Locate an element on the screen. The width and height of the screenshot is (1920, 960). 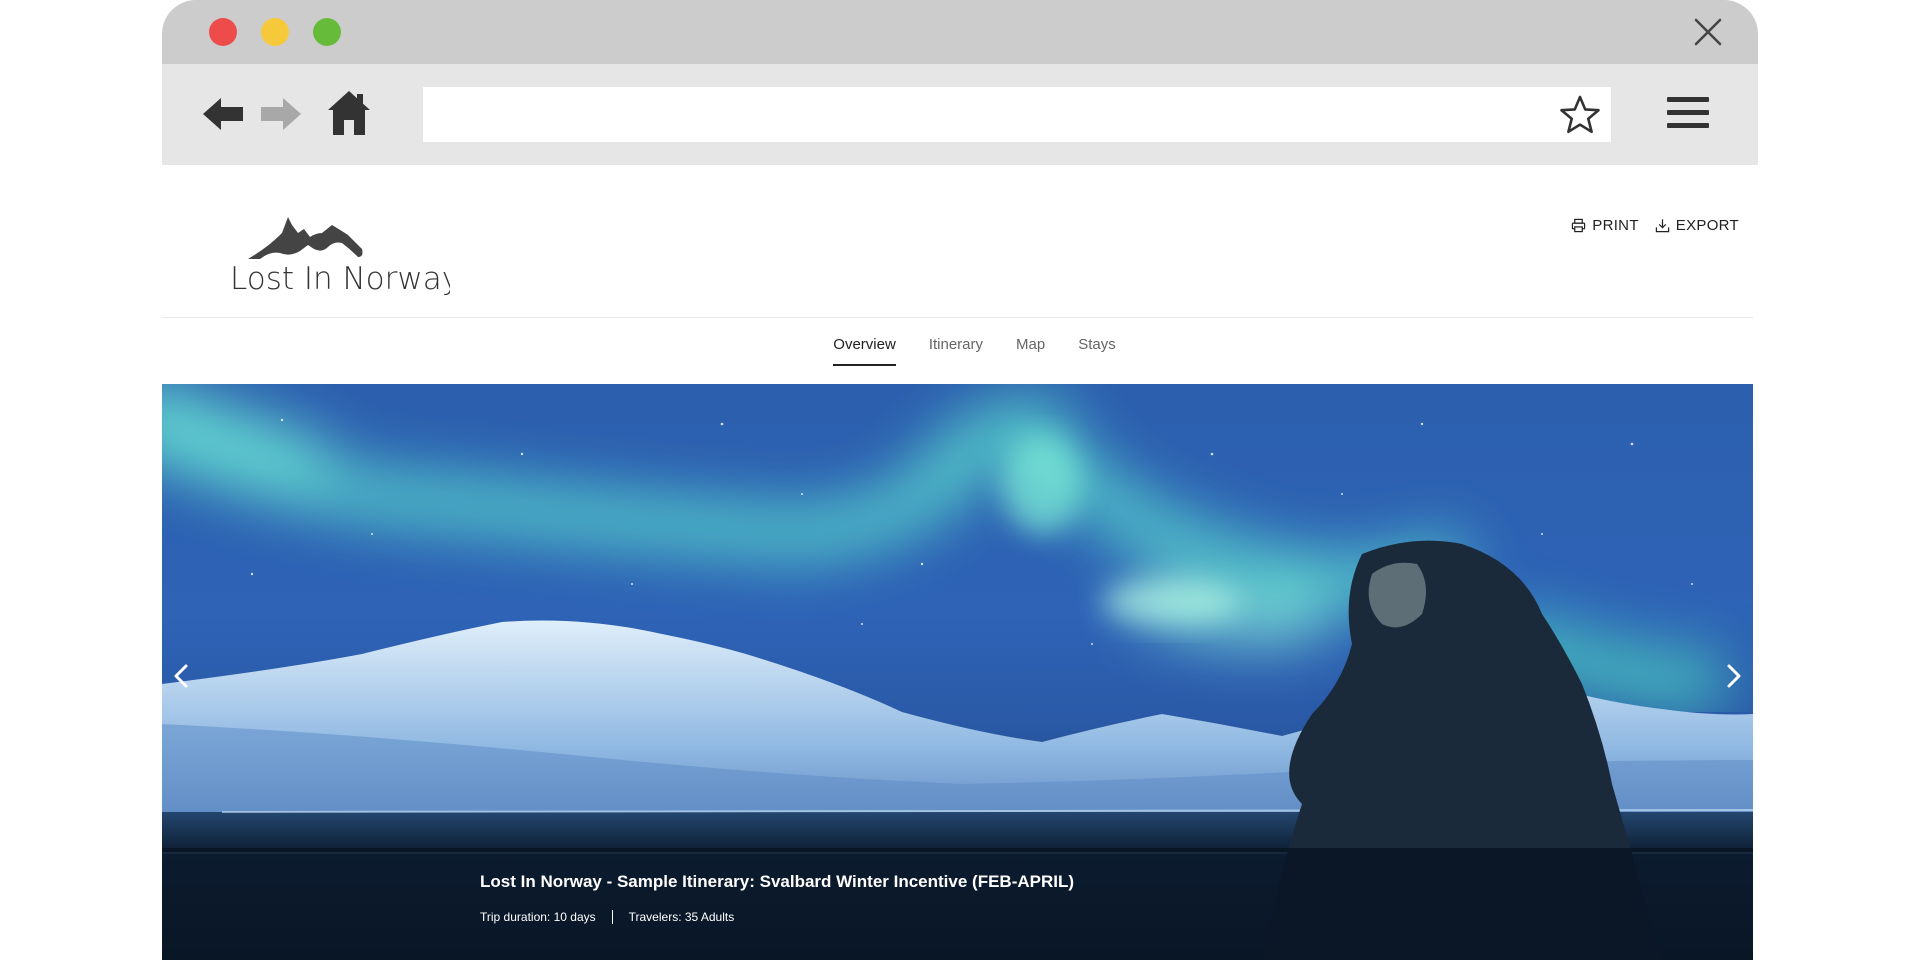
tab-map: Map is located at coordinates (1030, 341).